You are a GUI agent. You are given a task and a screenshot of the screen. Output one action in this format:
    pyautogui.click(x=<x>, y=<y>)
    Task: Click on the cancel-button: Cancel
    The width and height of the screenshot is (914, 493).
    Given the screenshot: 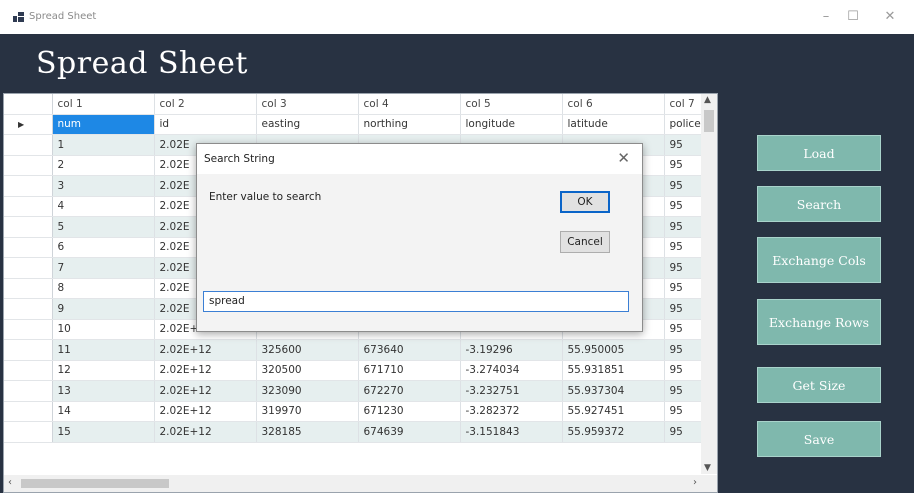 What is the action you would take?
    pyautogui.click(x=585, y=242)
    